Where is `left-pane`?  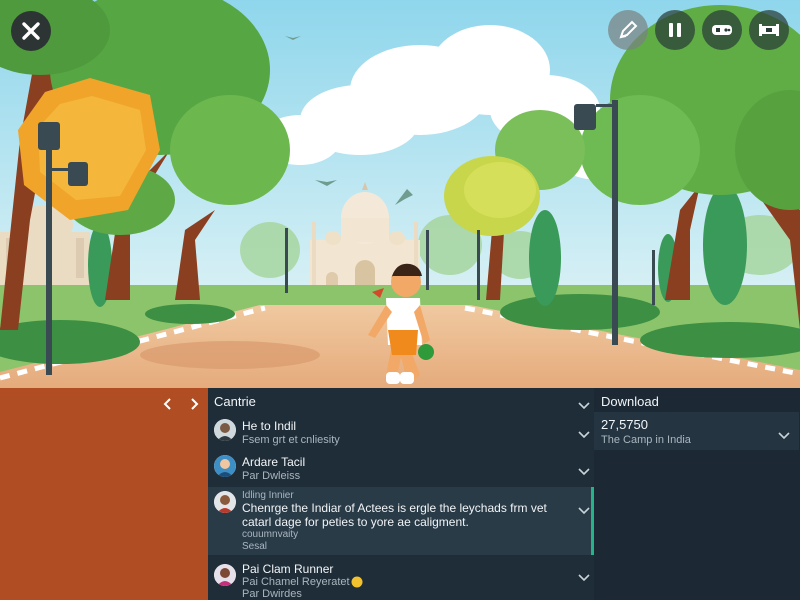 left-pane is located at coordinates (104, 494).